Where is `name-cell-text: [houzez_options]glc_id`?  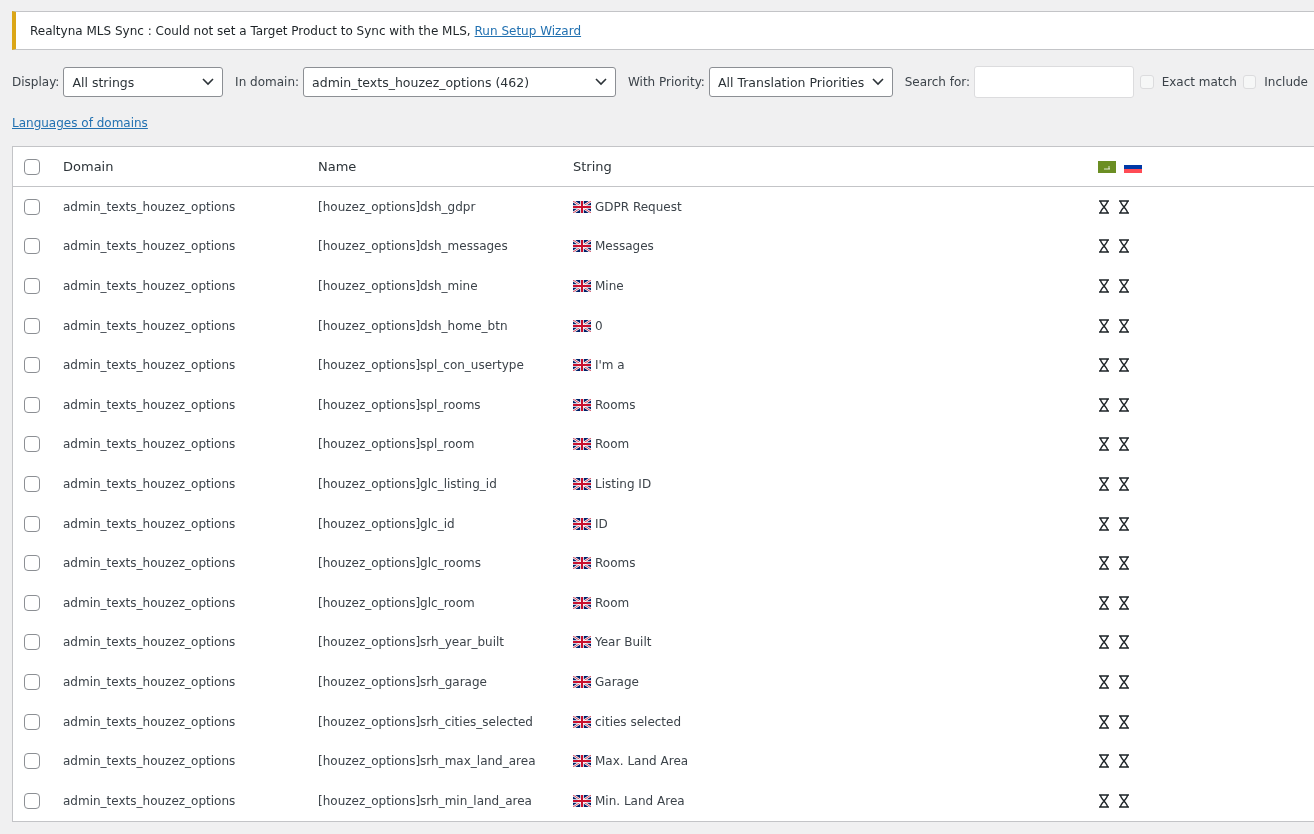
name-cell-text: [houzez_options]glc_id is located at coordinates (387, 523).